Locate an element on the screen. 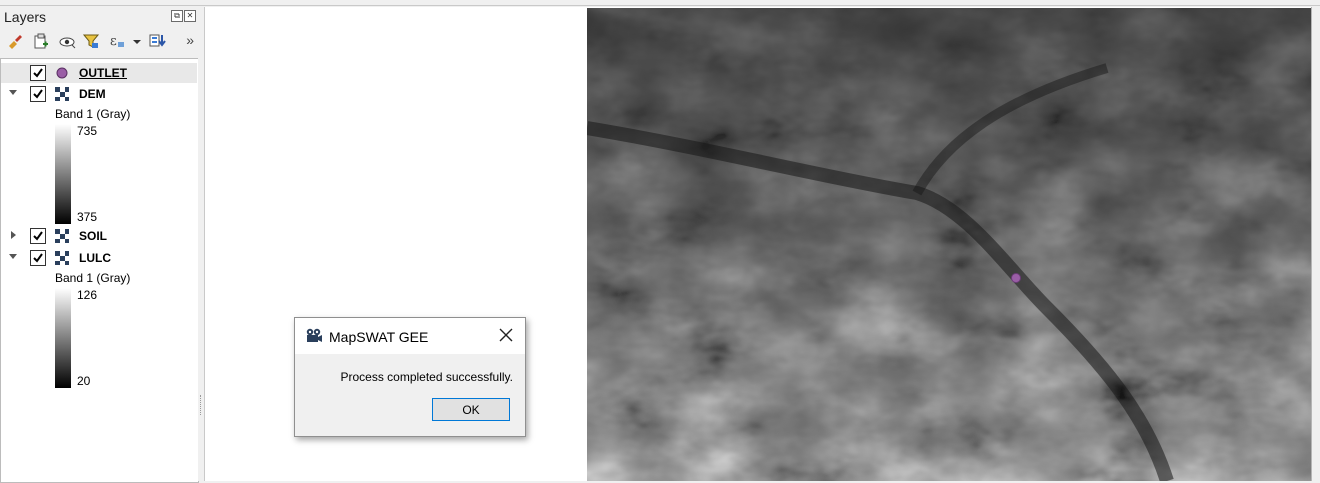 This screenshot has width=1320, height=483. layer-name: DEM is located at coordinates (92, 94).